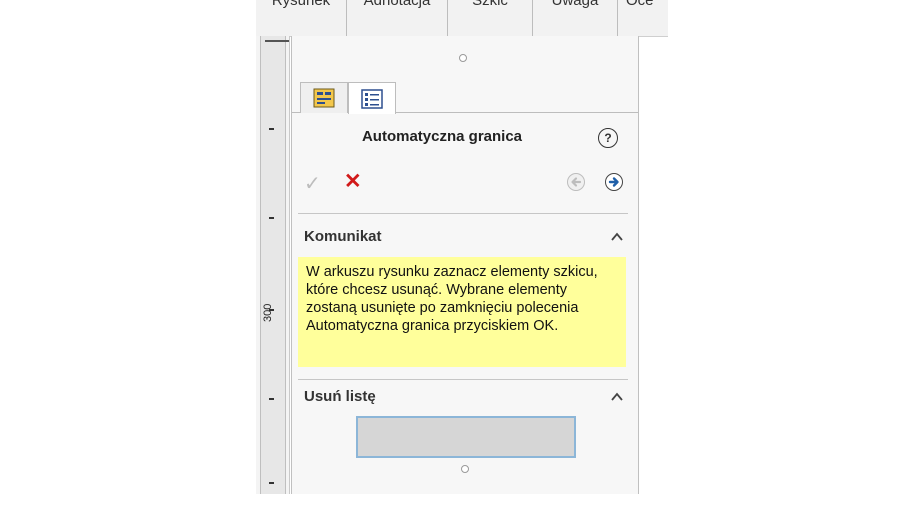  I want to click on property-manager-icon, so click(372, 98).